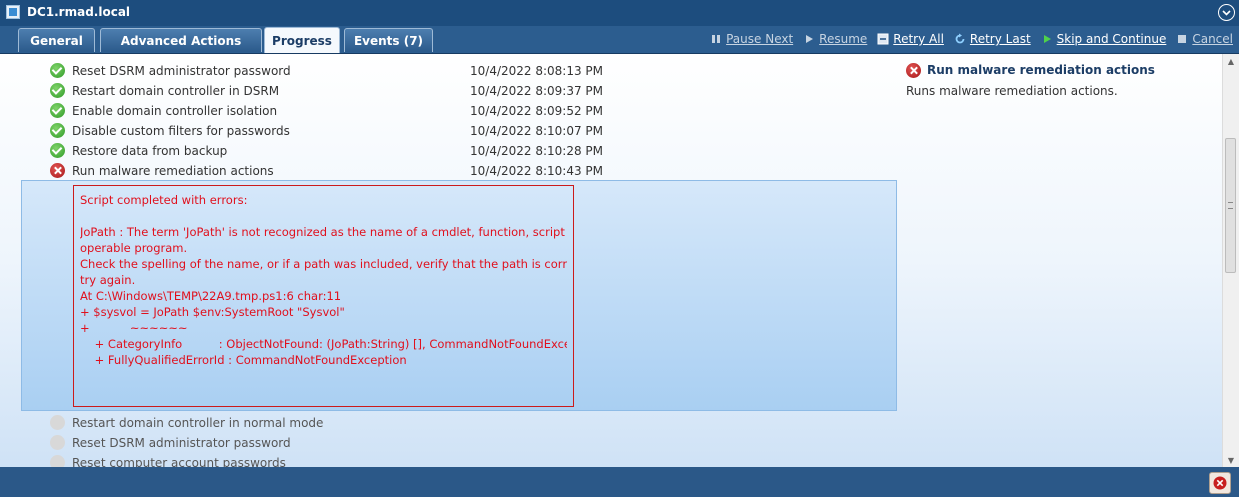 The width and height of the screenshot is (1239, 497). I want to click on step-label: Reset computer account passwords, so click(179, 461).